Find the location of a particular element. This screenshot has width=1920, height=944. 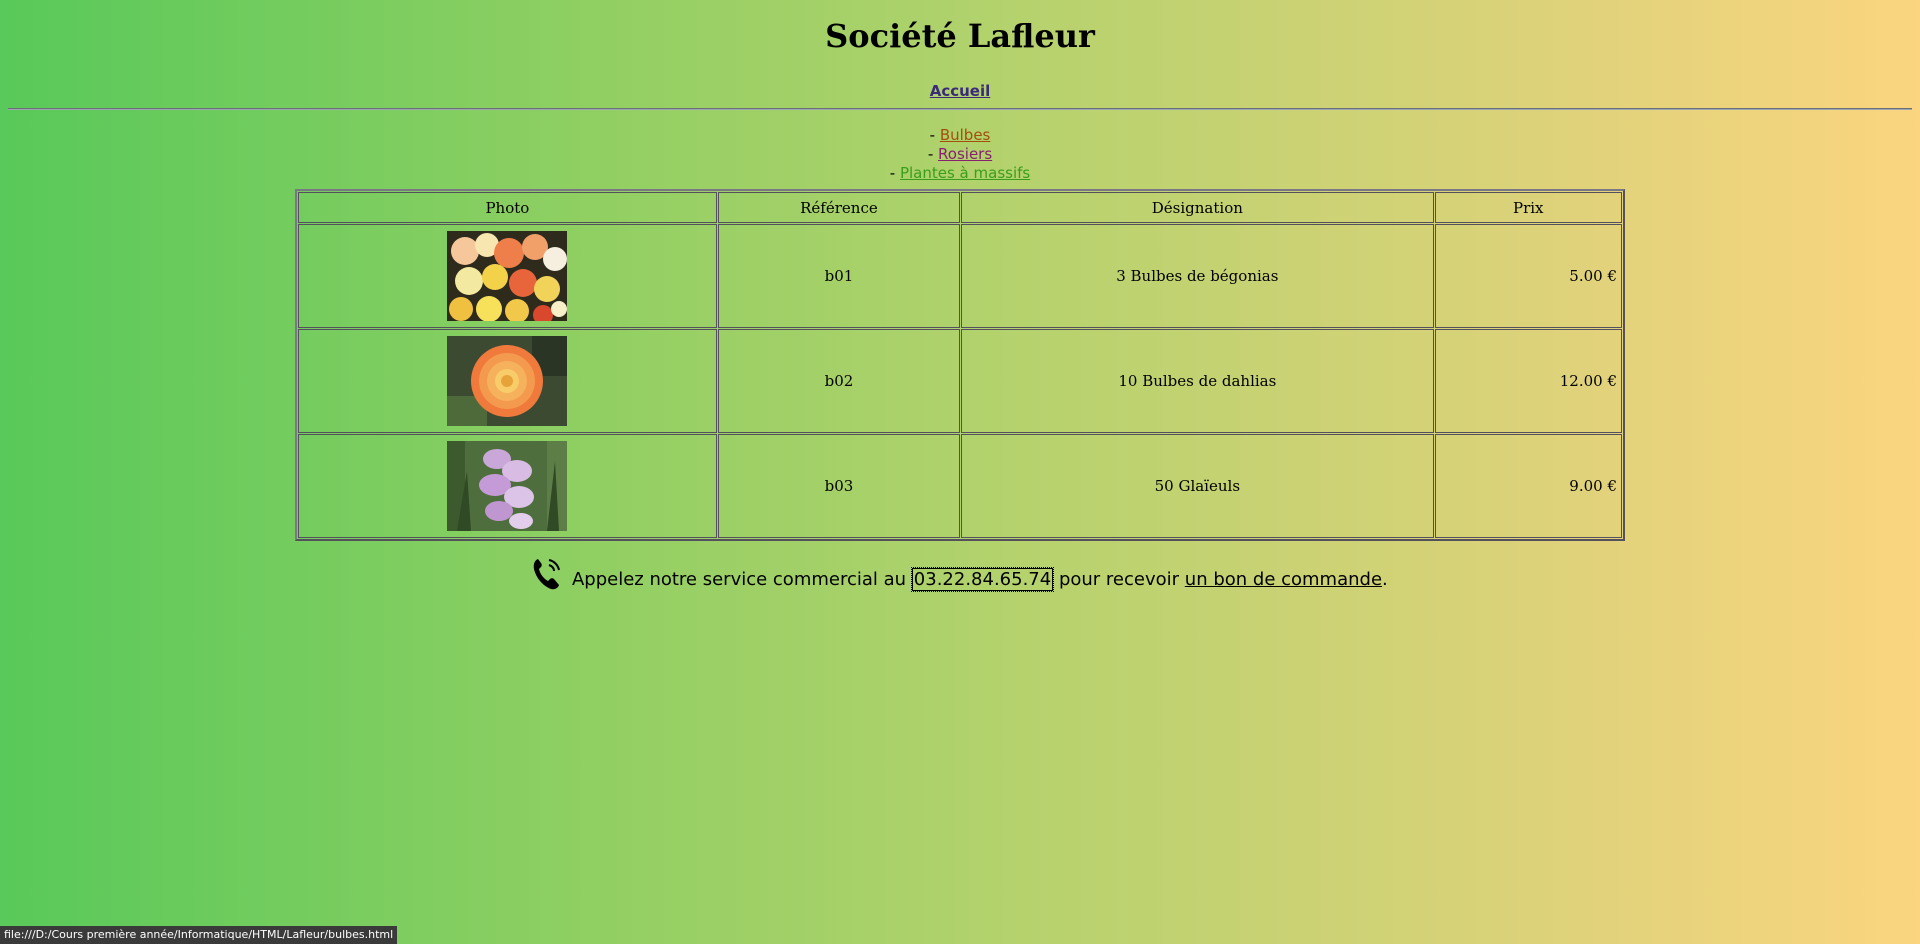

phone-number: 03.22.84.65.74 is located at coordinates (982, 579).